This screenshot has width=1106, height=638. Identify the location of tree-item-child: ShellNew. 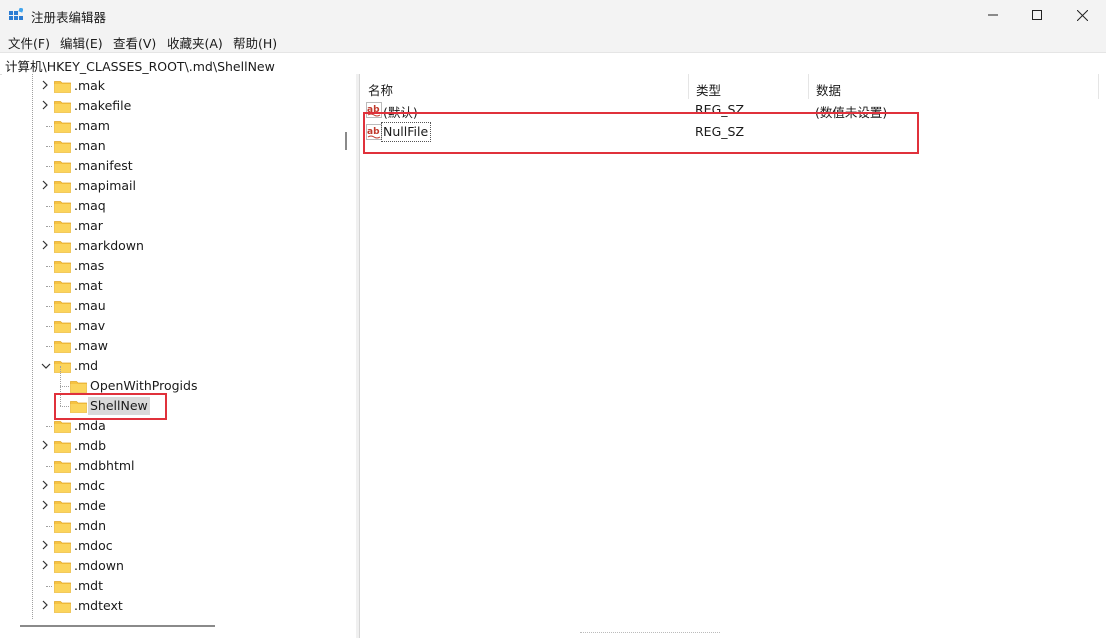
(172, 401).